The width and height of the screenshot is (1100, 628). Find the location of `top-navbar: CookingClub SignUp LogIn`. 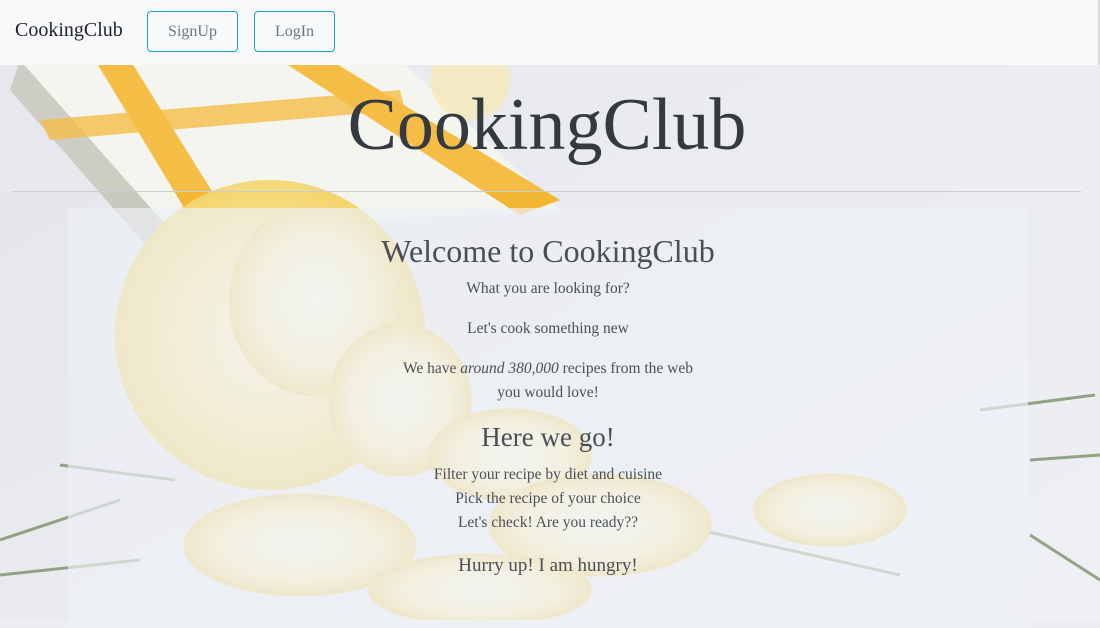

top-navbar: CookingClub SignUp LogIn is located at coordinates (550, 32).